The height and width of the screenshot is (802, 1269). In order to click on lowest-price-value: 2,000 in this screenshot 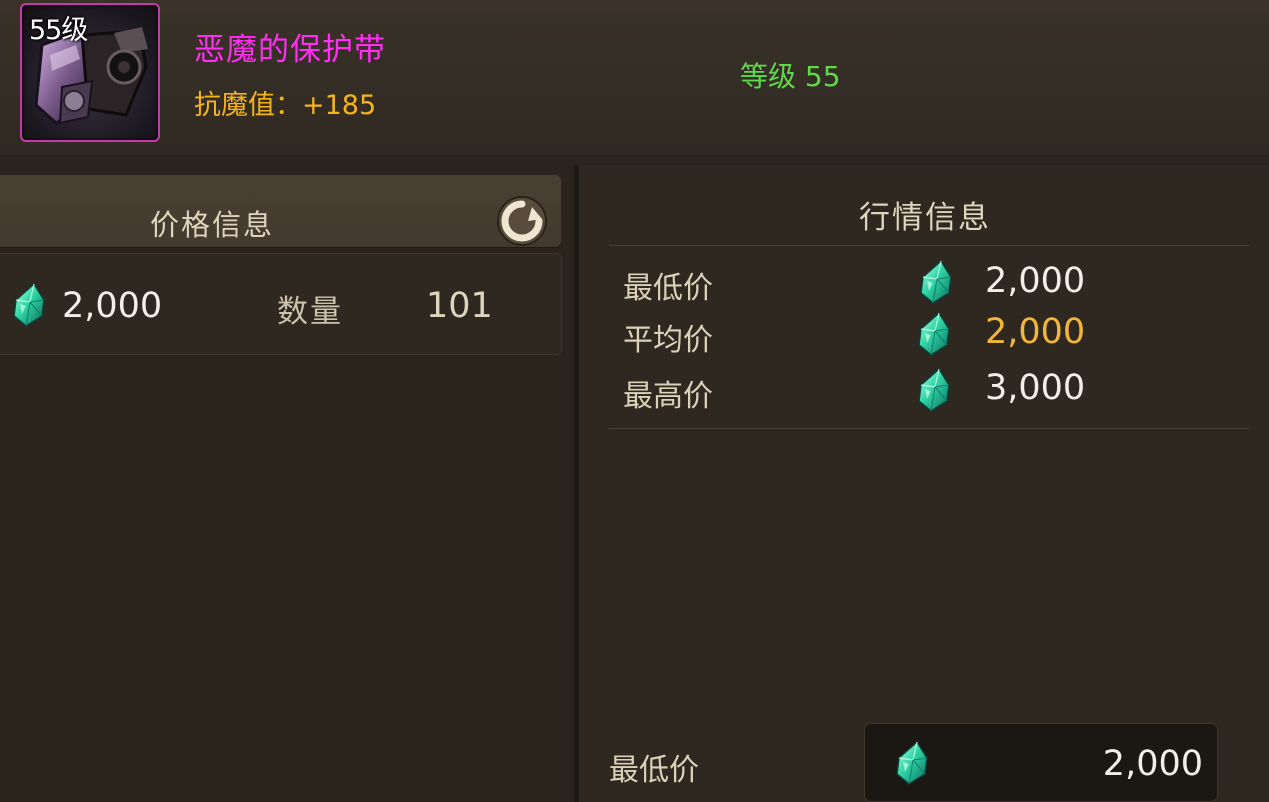, I will do `click(1035, 281)`.